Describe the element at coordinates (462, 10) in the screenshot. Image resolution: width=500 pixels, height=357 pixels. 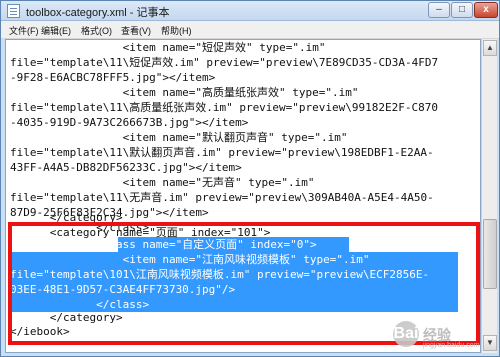
I see `maximize-button: □` at that location.